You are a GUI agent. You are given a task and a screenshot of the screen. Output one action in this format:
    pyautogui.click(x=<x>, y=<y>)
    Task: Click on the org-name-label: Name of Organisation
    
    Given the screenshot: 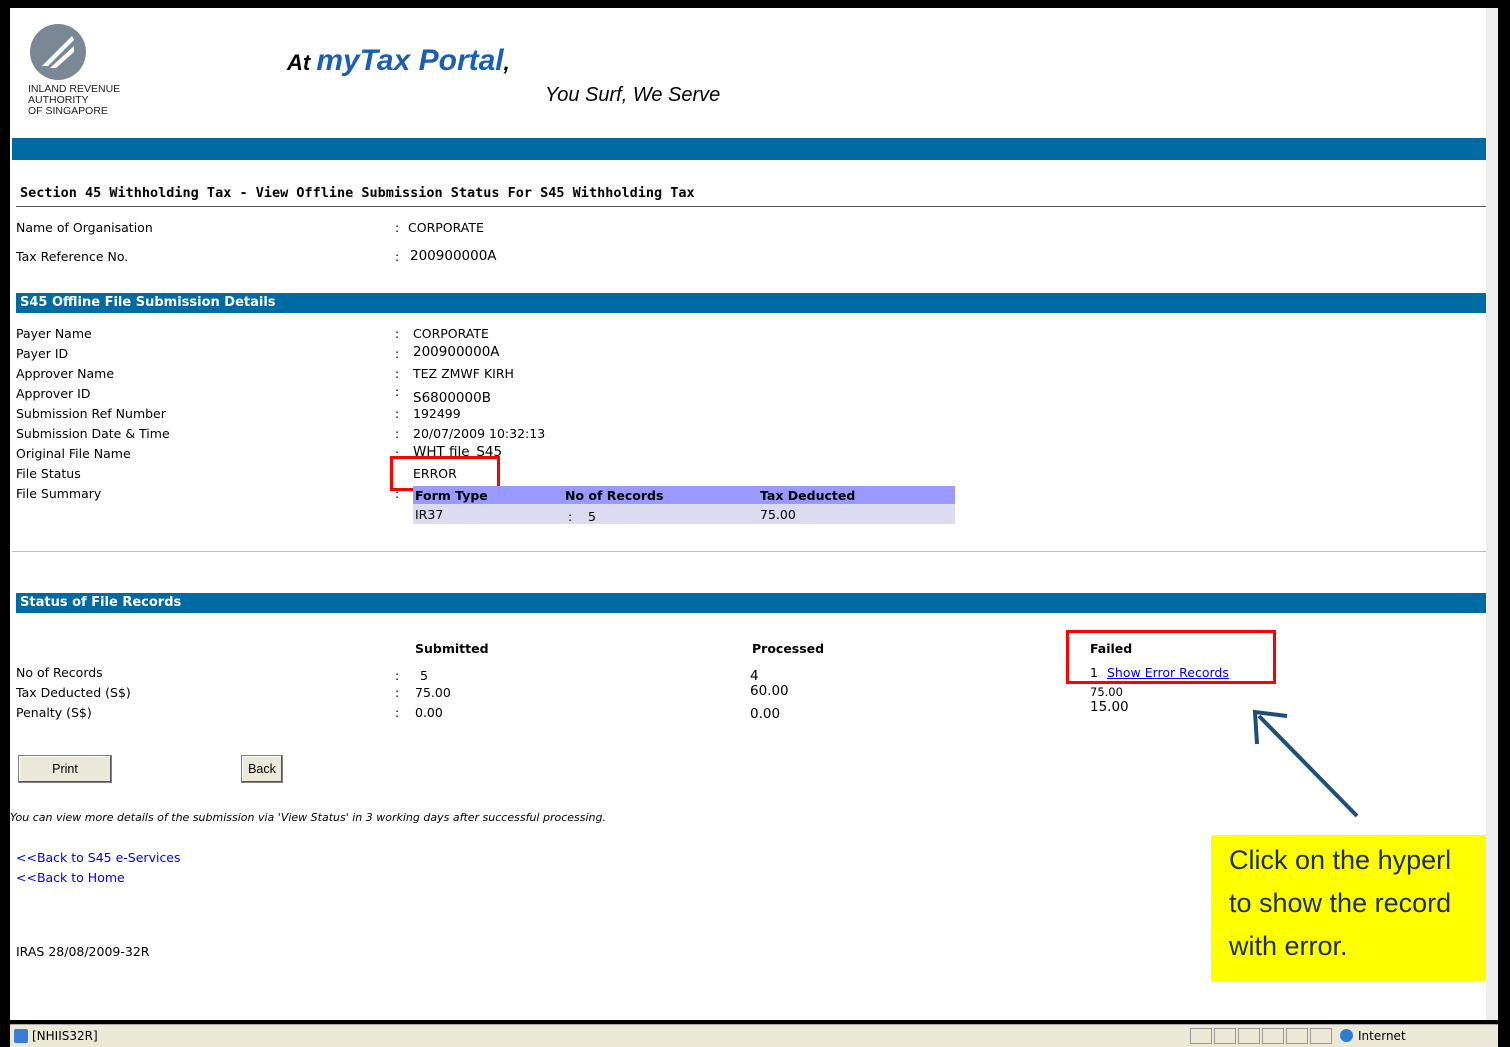 What is the action you would take?
    pyautogui.click(x=84, y=227)
    